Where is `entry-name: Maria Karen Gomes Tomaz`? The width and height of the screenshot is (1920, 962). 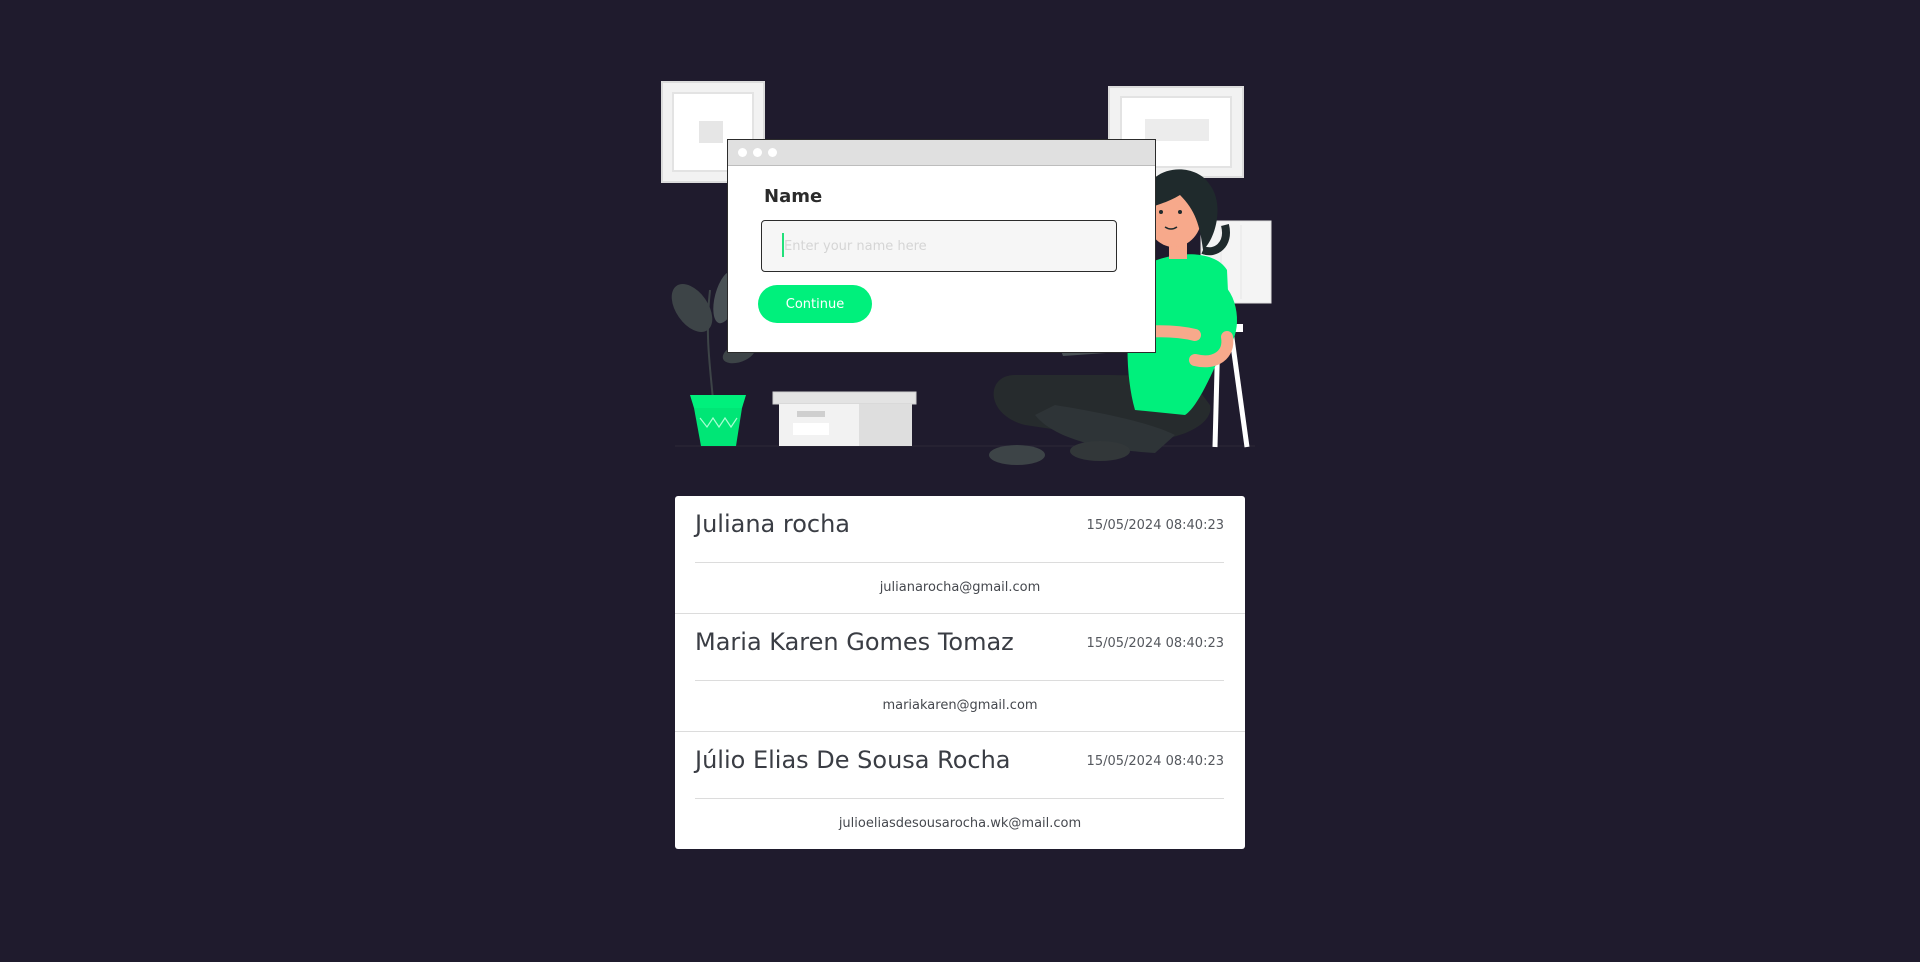
entry-name: Maria Karen Gomes Tomaz is located at coordinates (854, 642).